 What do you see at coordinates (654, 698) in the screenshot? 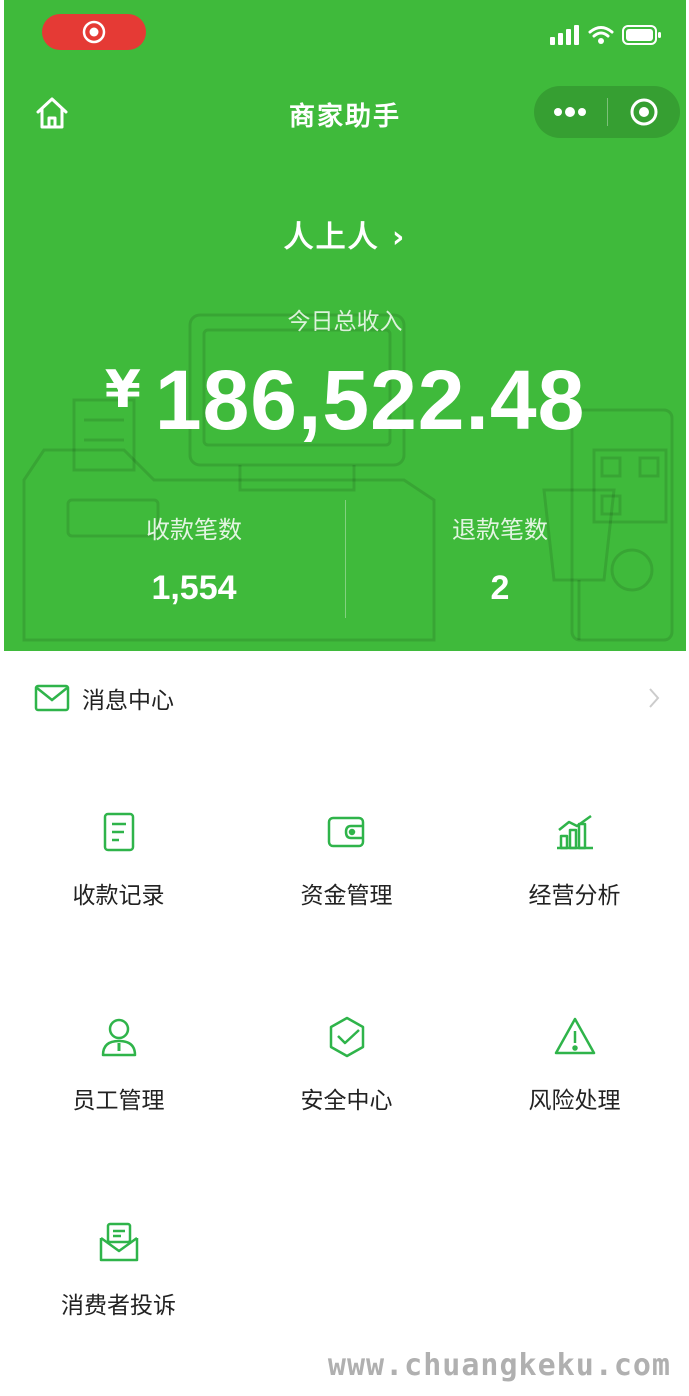
I see `chevron-right-icon` at bounding box center [654, 698].